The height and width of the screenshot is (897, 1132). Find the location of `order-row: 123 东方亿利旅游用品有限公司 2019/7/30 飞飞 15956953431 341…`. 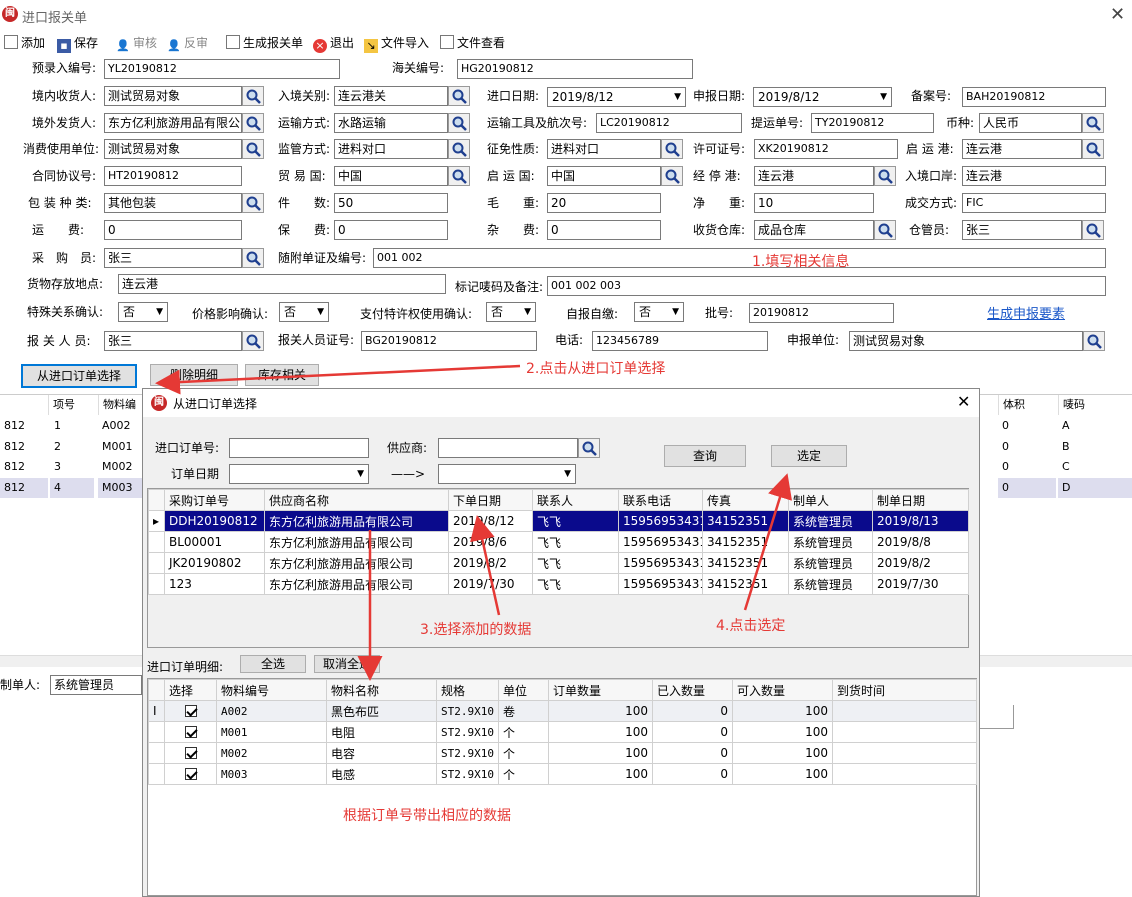

order-row: 123 东方亿利旅游用品有限公司 2019/7/30 飞飞 15956953431 341… is located at coordinates (558, 584).